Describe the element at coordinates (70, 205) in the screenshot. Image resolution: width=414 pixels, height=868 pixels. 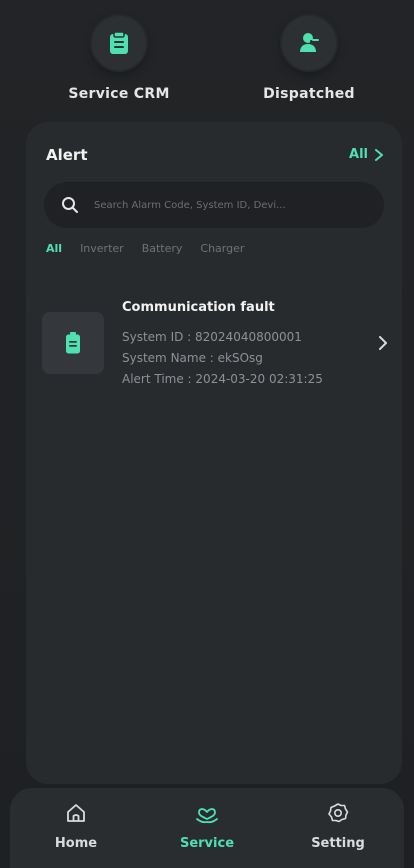
I see `search-icon` at that location.